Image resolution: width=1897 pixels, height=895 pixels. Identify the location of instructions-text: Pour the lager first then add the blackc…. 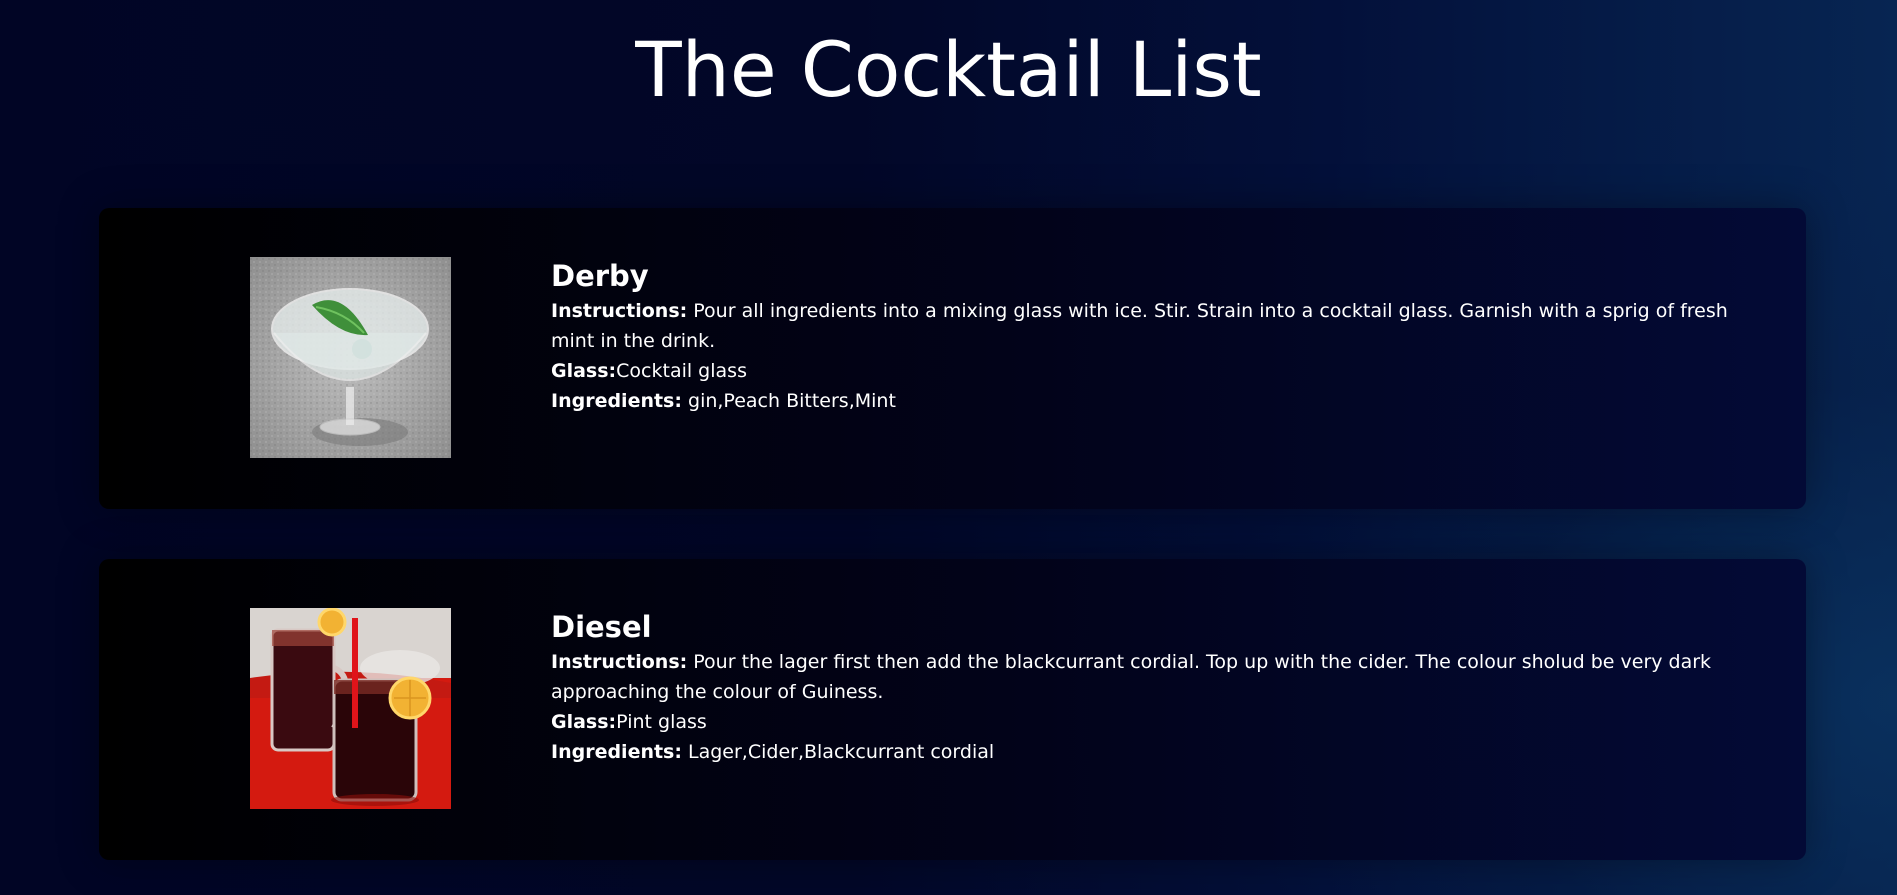
(1131, 677).